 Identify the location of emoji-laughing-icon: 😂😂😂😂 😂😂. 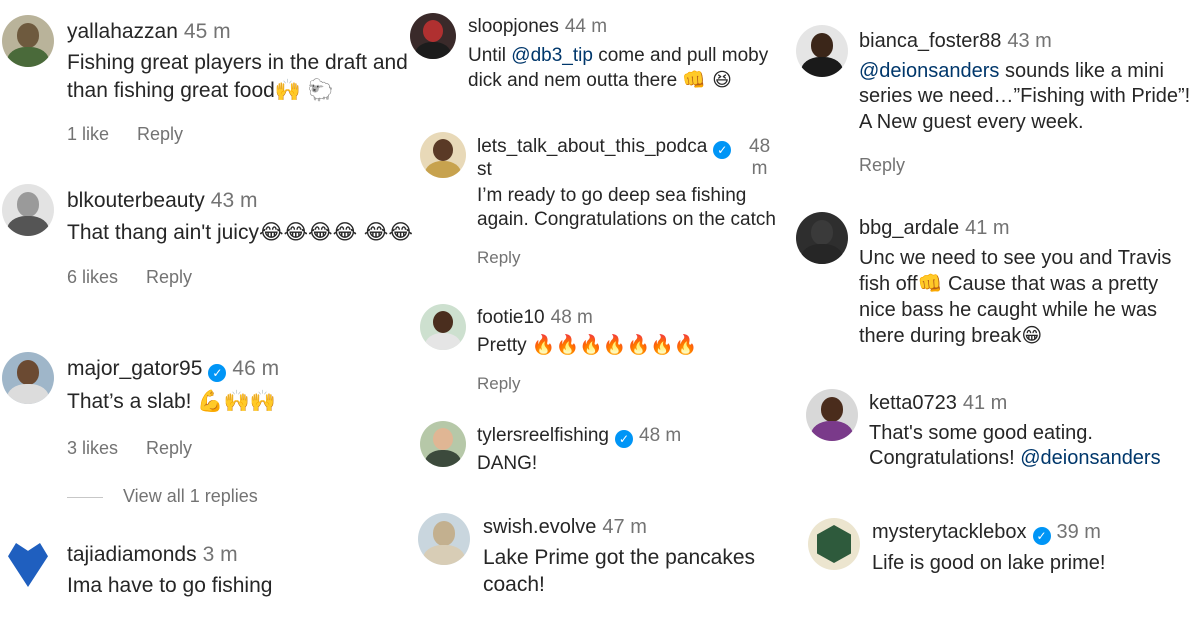
(335, 232).